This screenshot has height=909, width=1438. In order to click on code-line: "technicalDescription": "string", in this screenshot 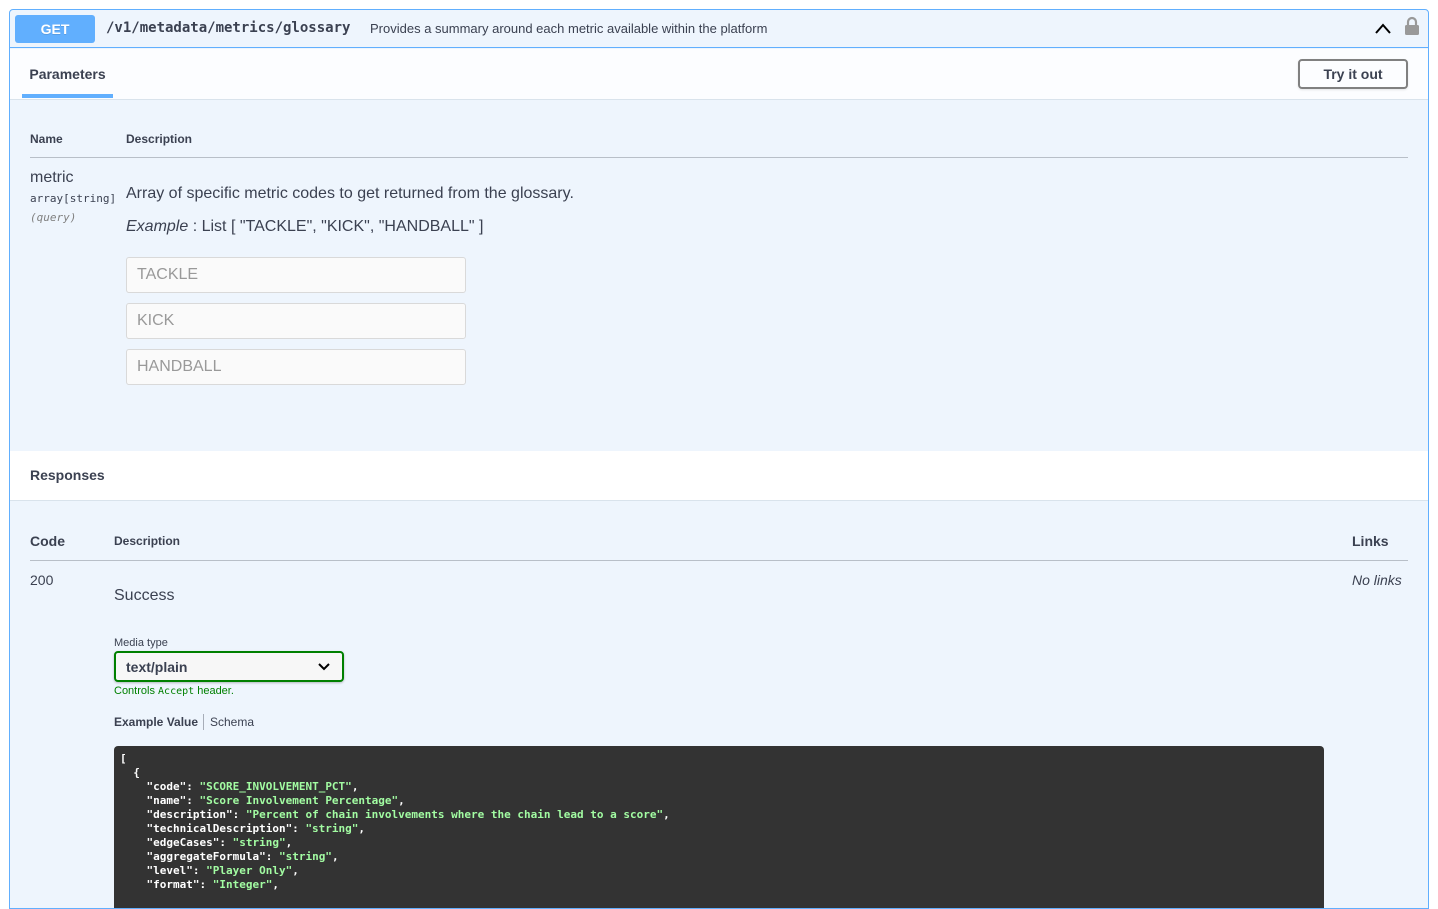, I will do `click(243, 828)`.